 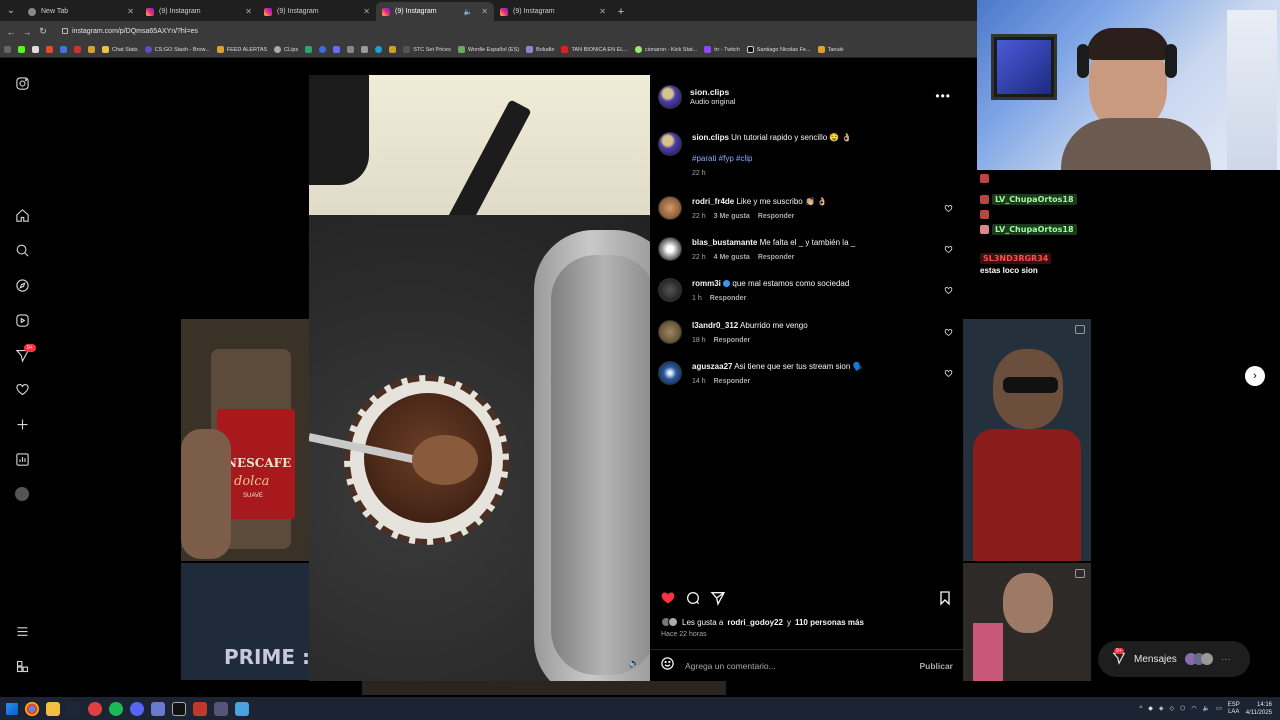 What do you see at coordinates (120, 49) in the screenshot?
I see `bookmark-chat-stats: Chat Stats` at bounding box center [120, 49].